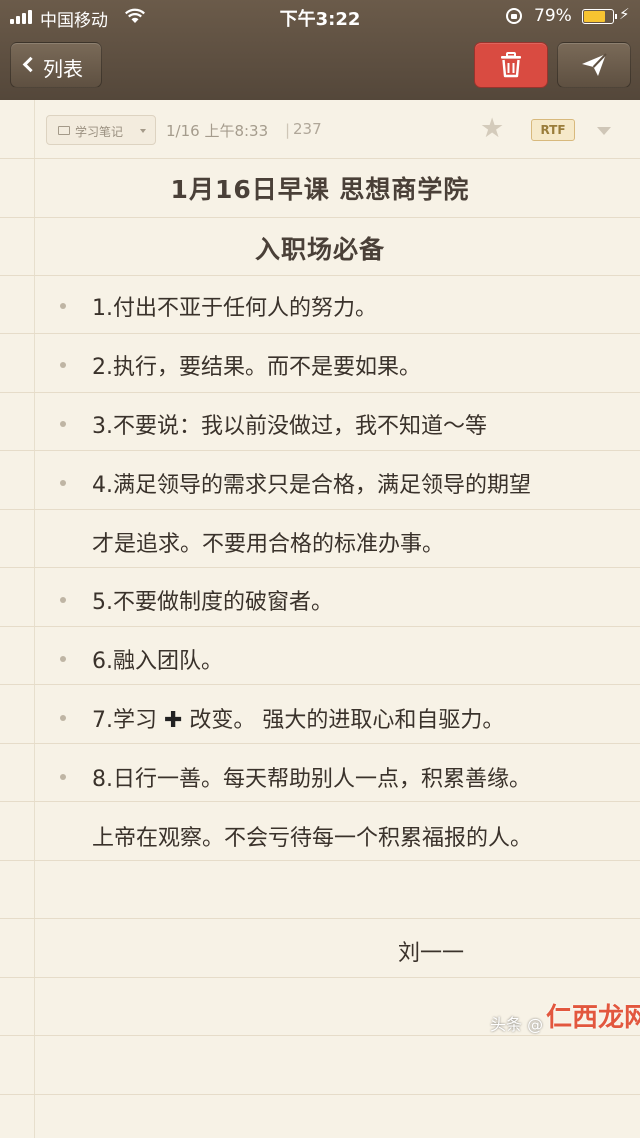 Image resolution: width=640 pixels, height=1138 pixels. Describe the element at coordinates (431, 953) in the screenshot. I see `signature: 刘一一` at that location.